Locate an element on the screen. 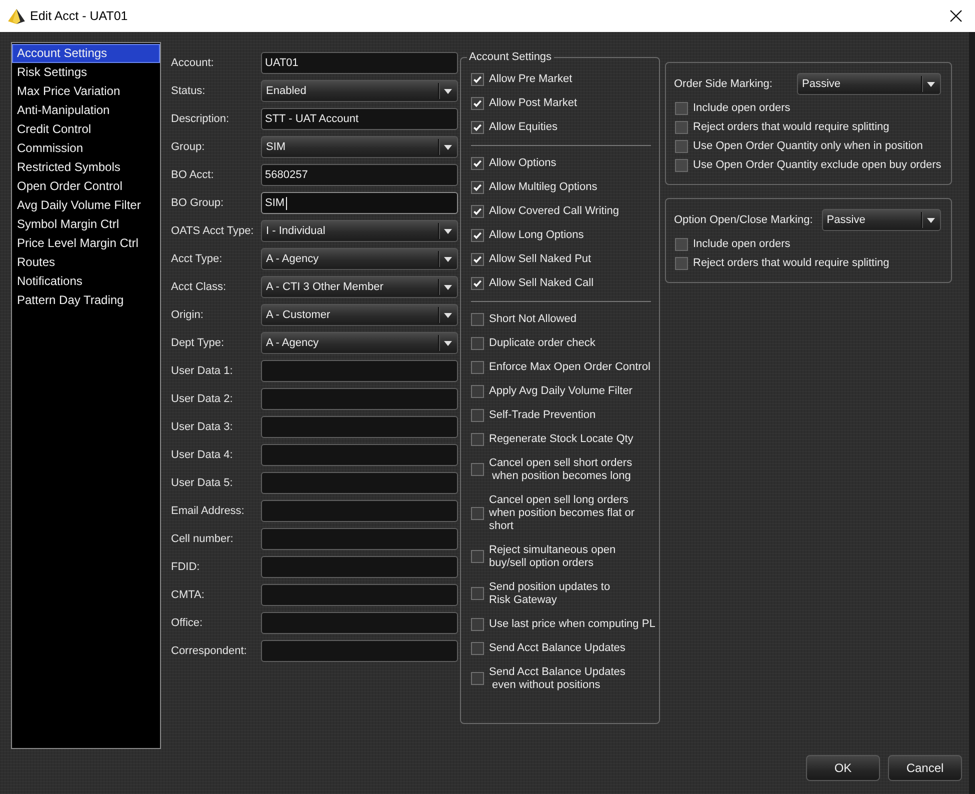 This screenshot has width=975, height=794. sidebar-item: Risk Settings is located at coordinates (86, 72).